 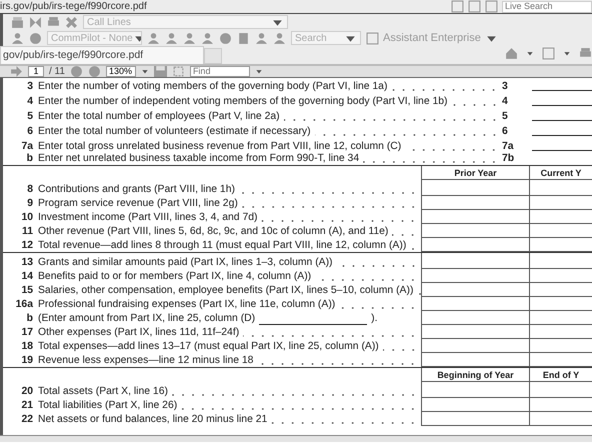 I want to click on line-text: Revenue less expenses—line 12 minus line 18, so click(x=146, y=360).